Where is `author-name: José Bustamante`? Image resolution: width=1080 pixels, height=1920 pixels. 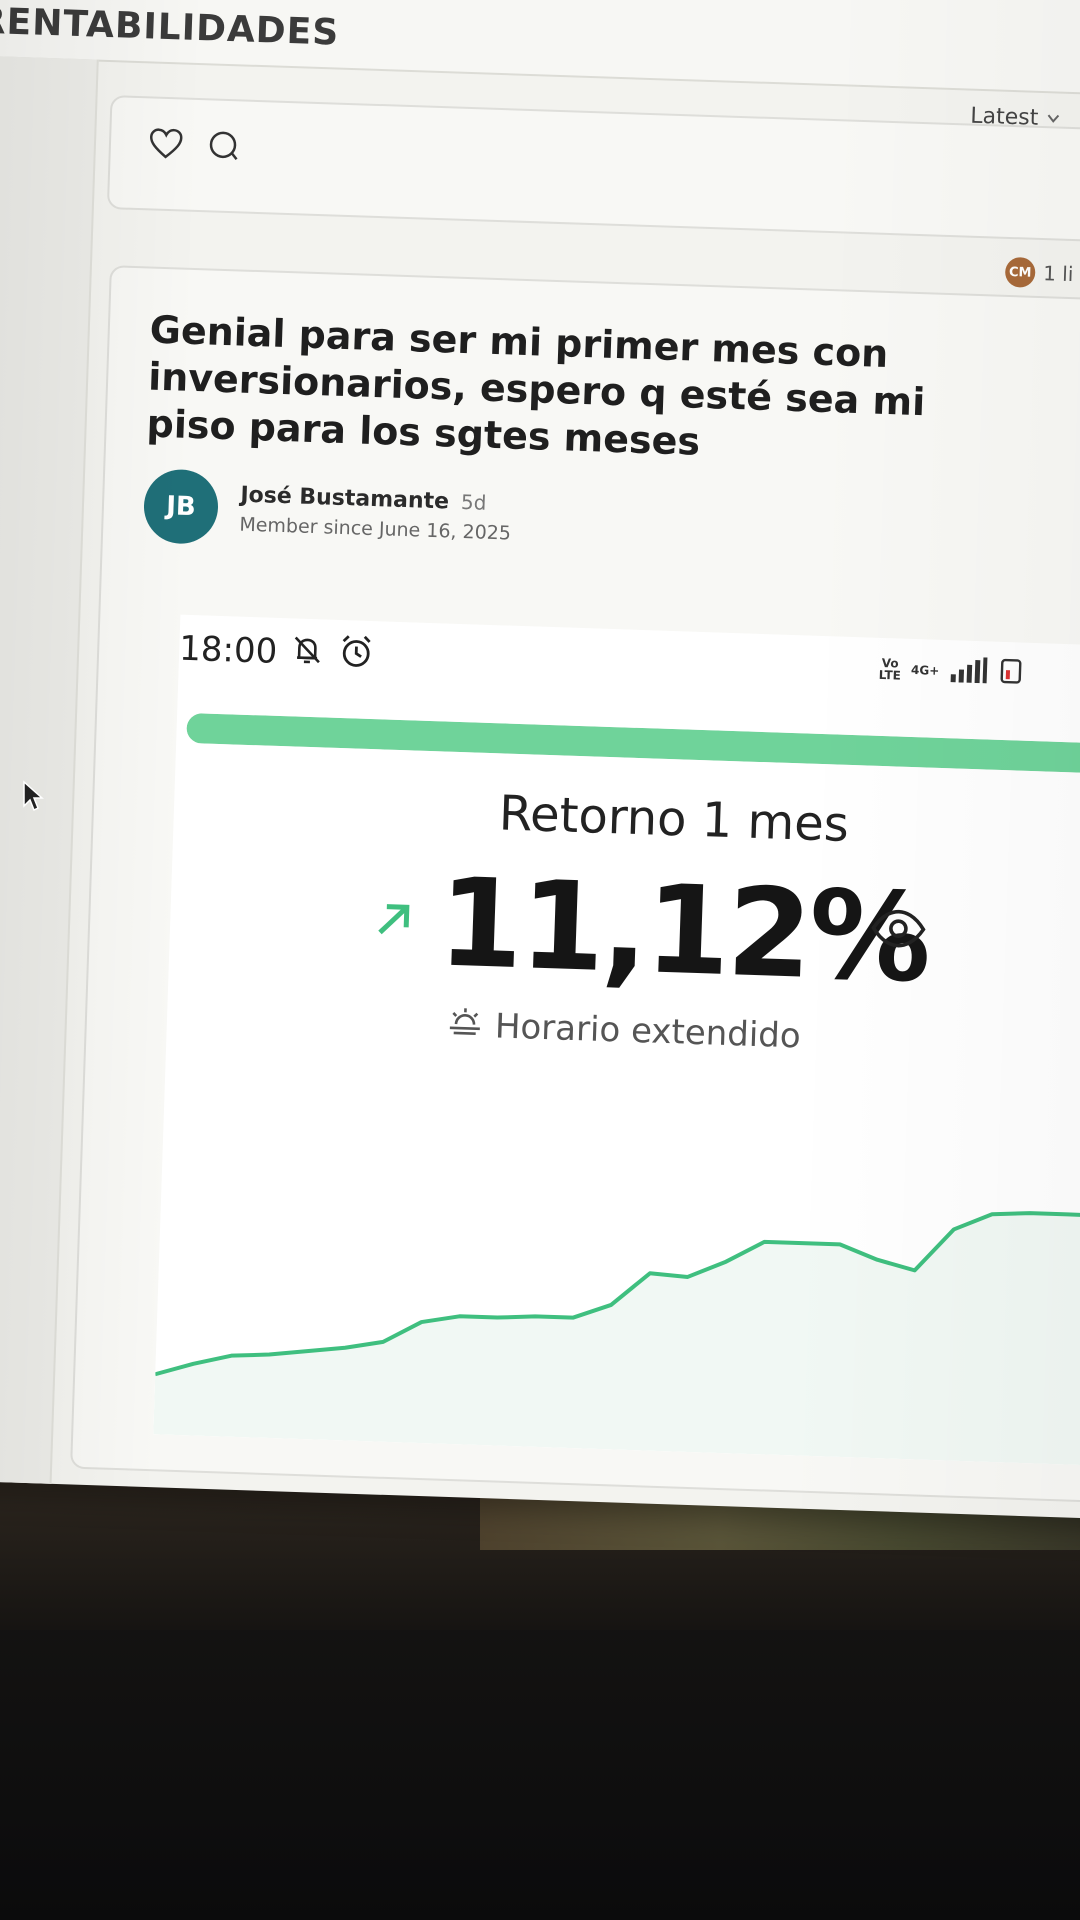 author-name: José Bustamante is located at coordinates (344, 498).